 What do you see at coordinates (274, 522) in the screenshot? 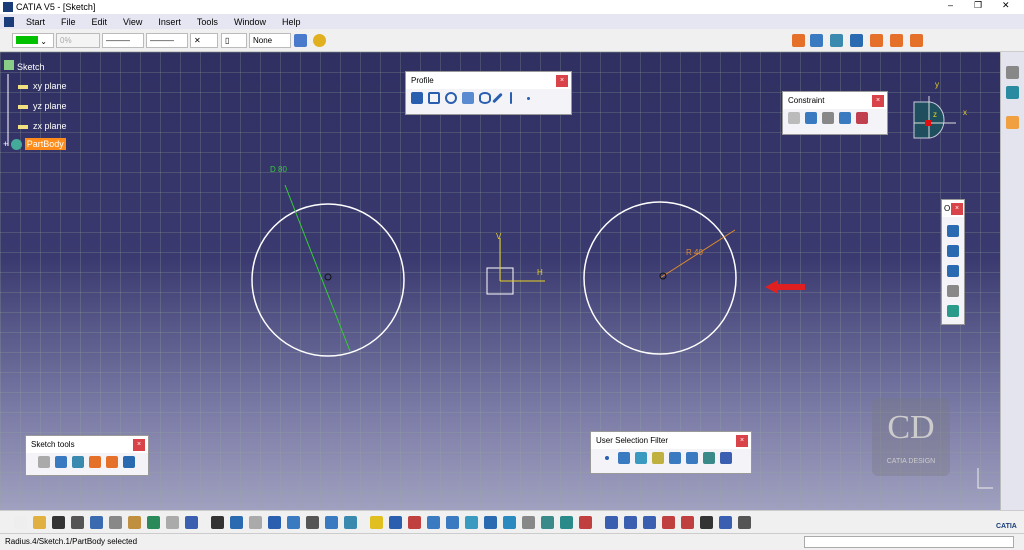
I see `table-icon` at bounding box center [274, 522].